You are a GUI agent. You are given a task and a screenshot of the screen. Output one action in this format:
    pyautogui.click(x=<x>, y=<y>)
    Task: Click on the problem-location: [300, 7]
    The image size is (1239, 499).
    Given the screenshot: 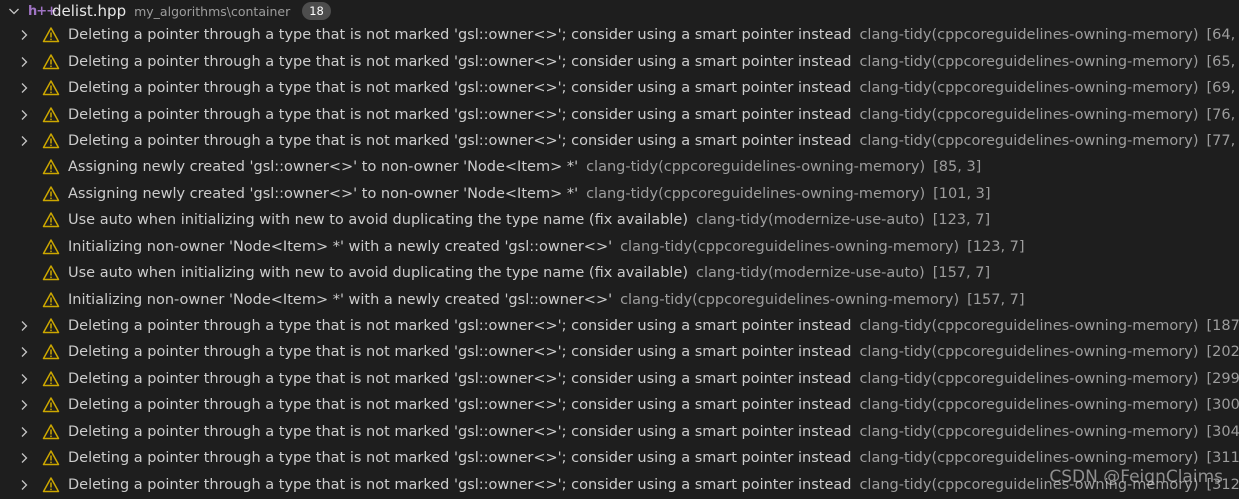 What is the action you would take?
    pyautogui.click(x=1222, y=405)
    